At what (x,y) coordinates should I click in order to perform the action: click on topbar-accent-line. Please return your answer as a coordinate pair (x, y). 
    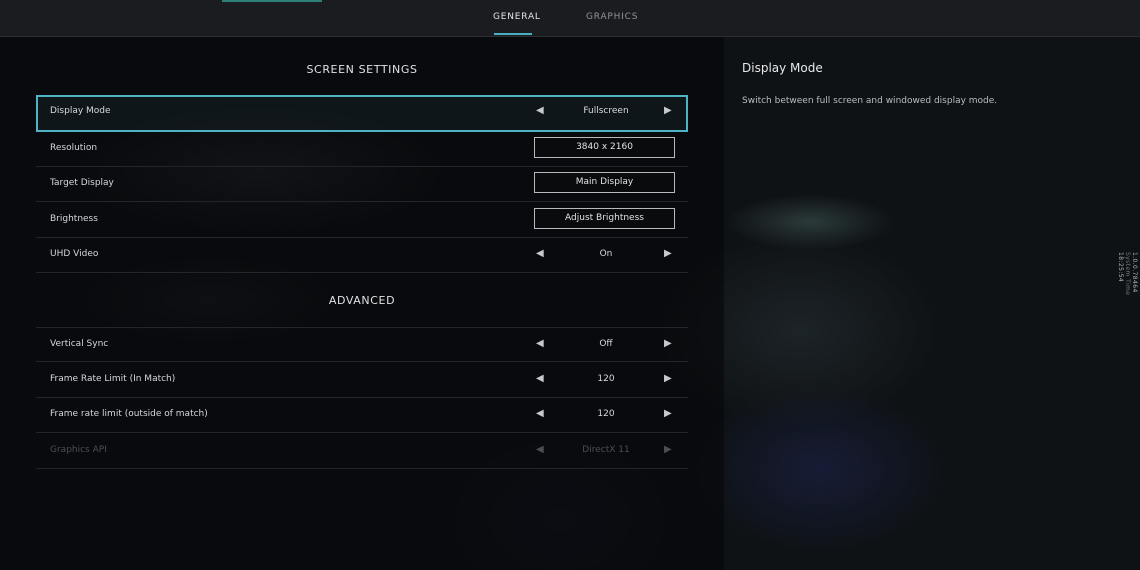
    Looking at the image, I should click on (272, 1).